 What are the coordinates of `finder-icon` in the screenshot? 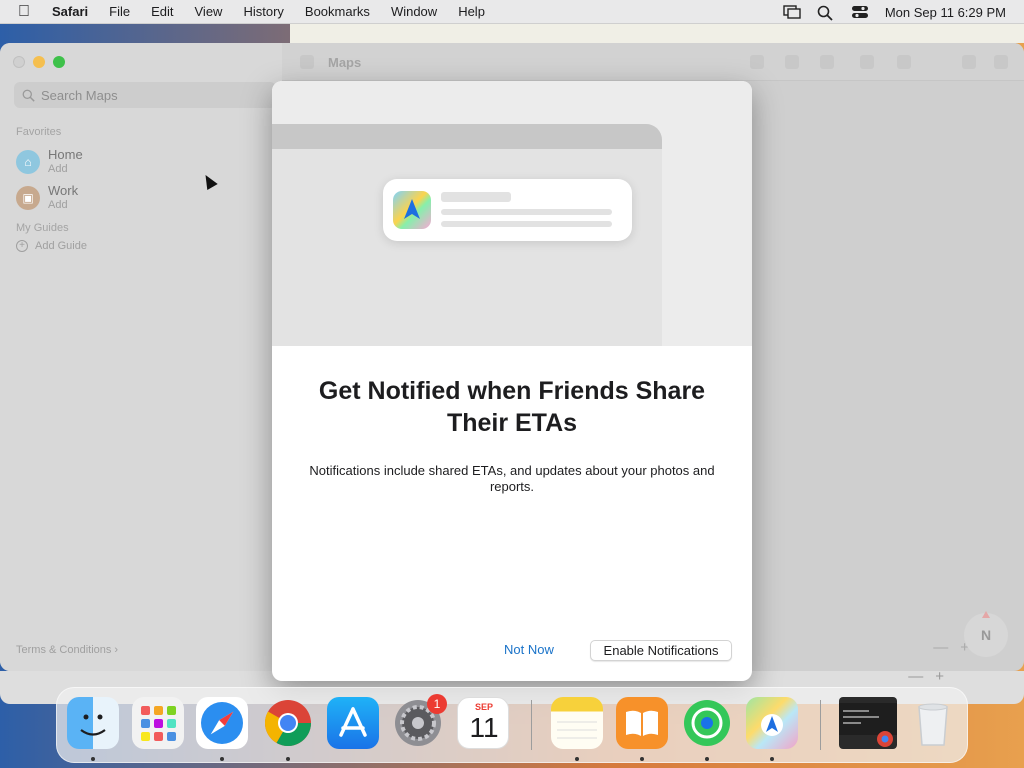 It's located at (93, 723).